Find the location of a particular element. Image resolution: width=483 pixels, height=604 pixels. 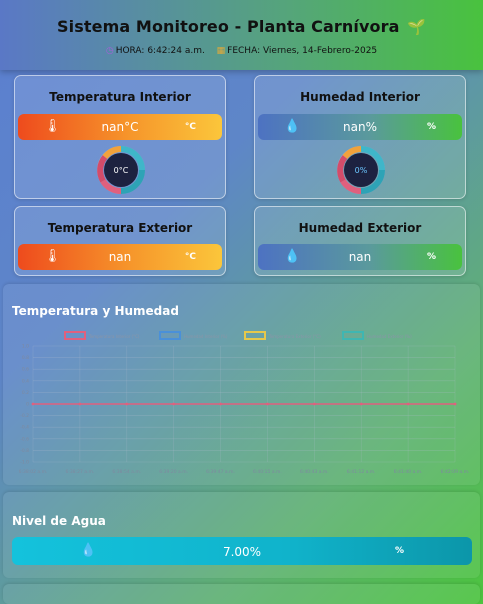

card-title: Temperatura Exterior is located at coordinates (120, 228).